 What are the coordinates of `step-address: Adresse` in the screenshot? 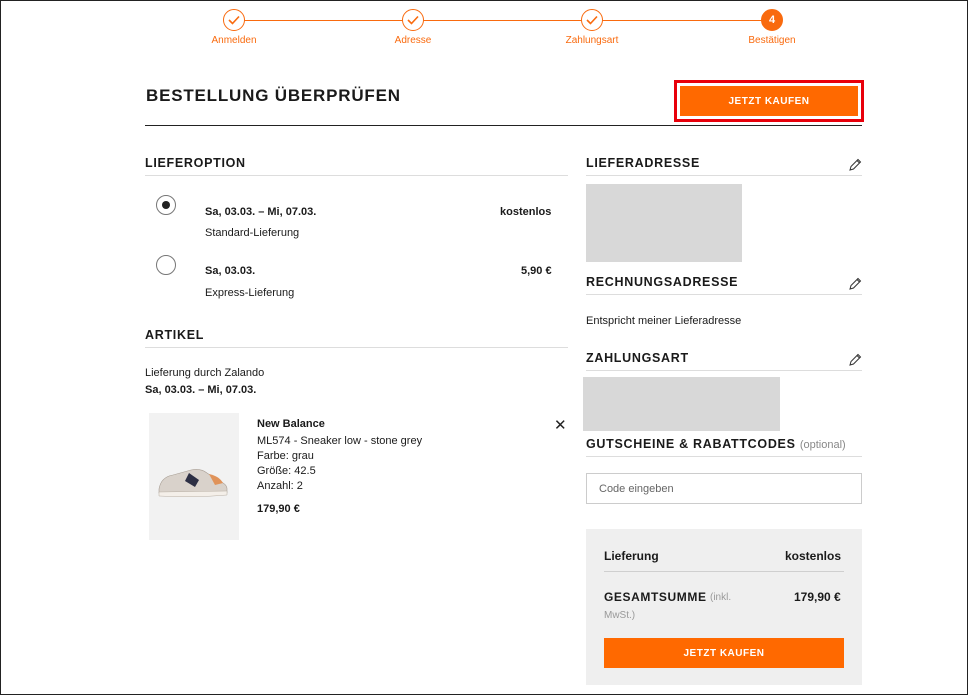 It's located at (413, 27).